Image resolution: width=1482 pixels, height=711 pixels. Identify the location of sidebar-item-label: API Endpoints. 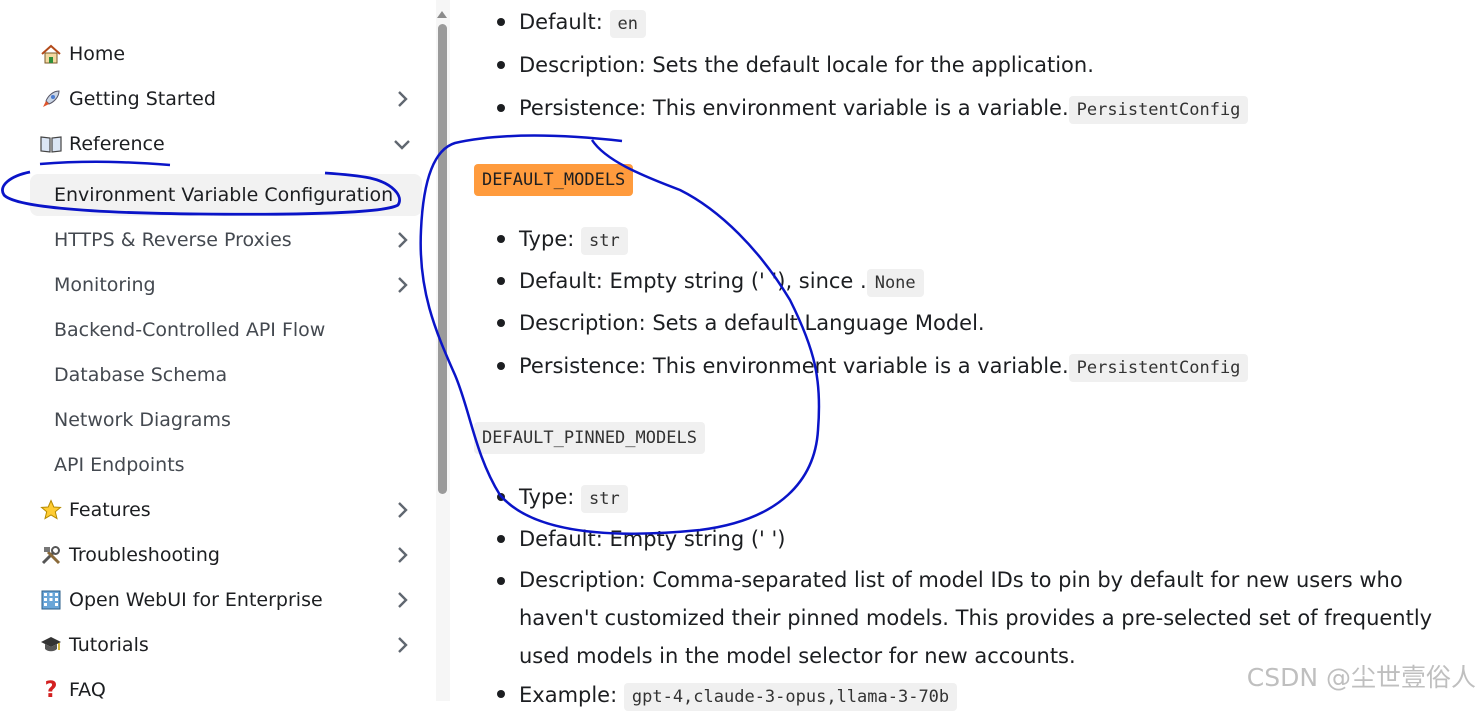
(119, 465).